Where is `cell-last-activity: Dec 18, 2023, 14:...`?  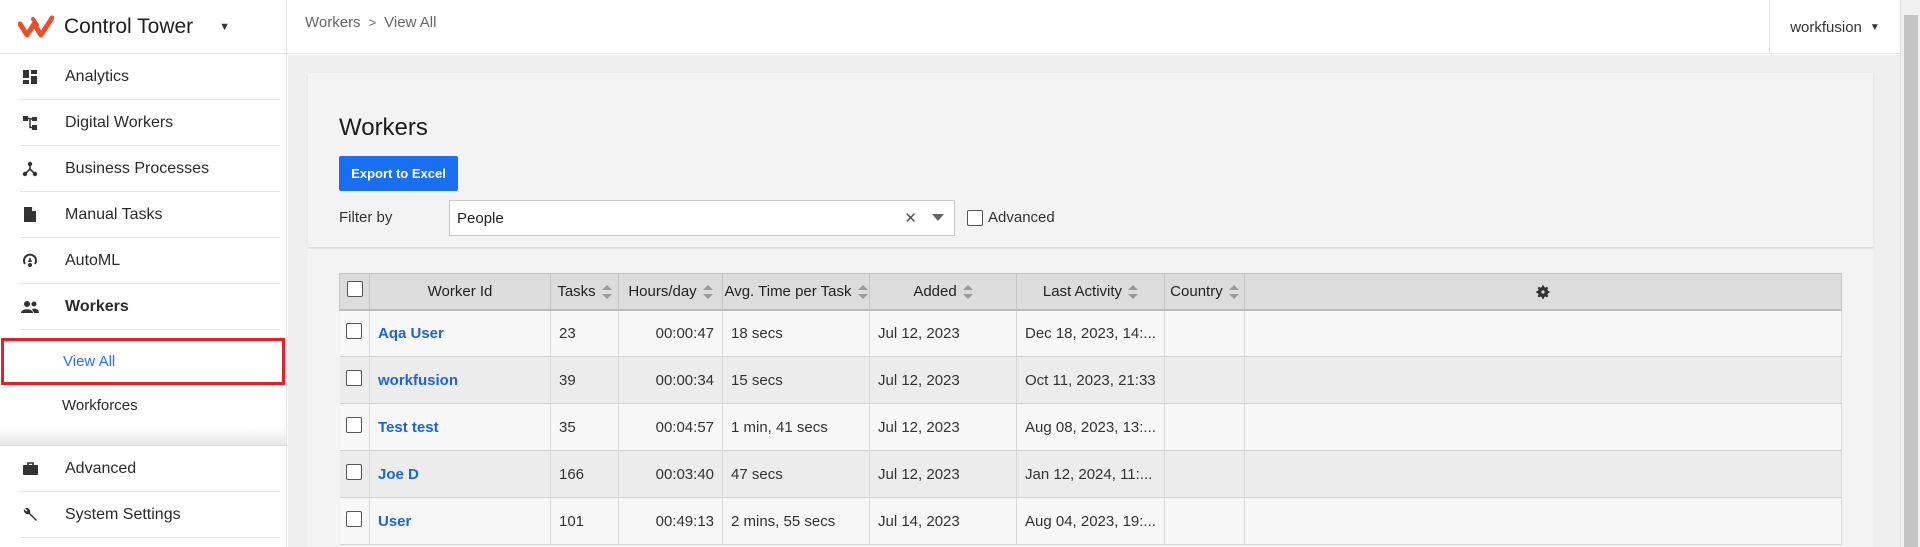 cell-last-activity: Dec 18, 2023, 14:... is located at coordinates (1090, 333).